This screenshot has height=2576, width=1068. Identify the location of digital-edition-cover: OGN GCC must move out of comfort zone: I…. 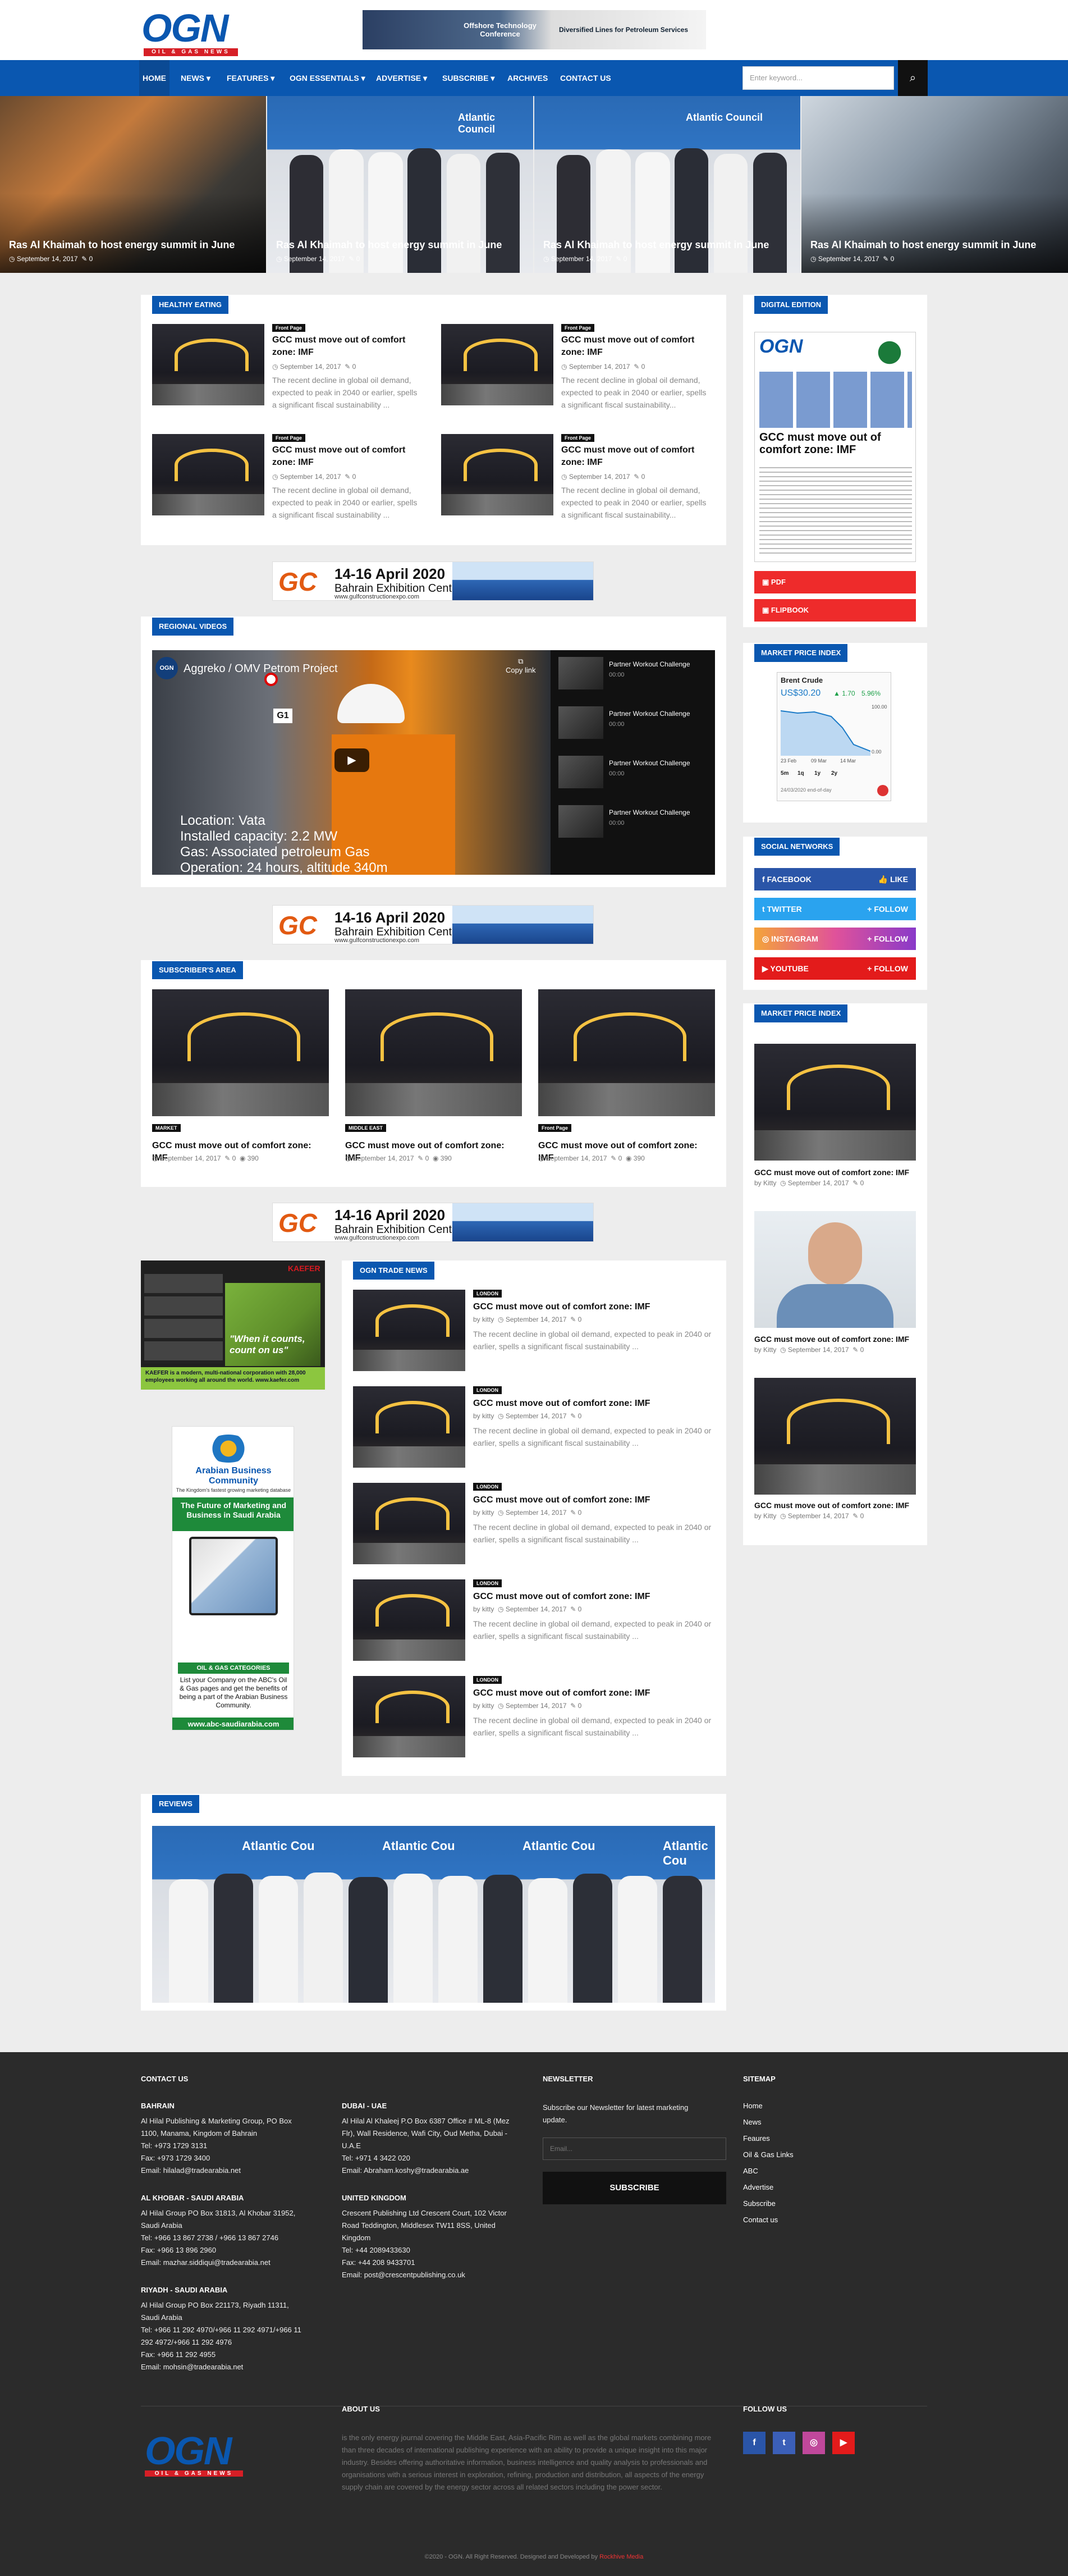
(835, 447).